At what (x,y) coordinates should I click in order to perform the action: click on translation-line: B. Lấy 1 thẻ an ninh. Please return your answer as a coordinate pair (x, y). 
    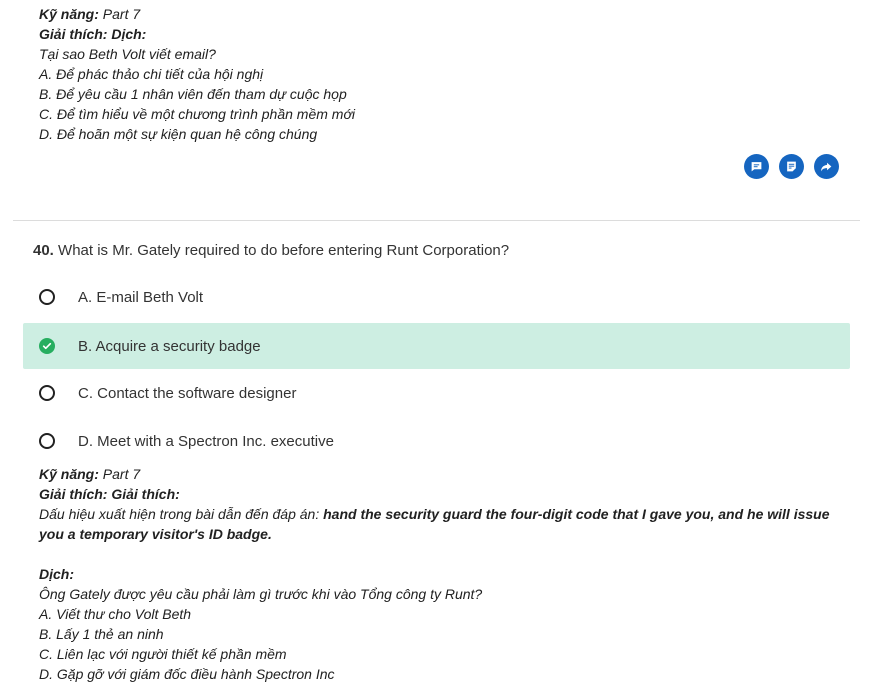
    Looking at the image, I should click on (101, 634).